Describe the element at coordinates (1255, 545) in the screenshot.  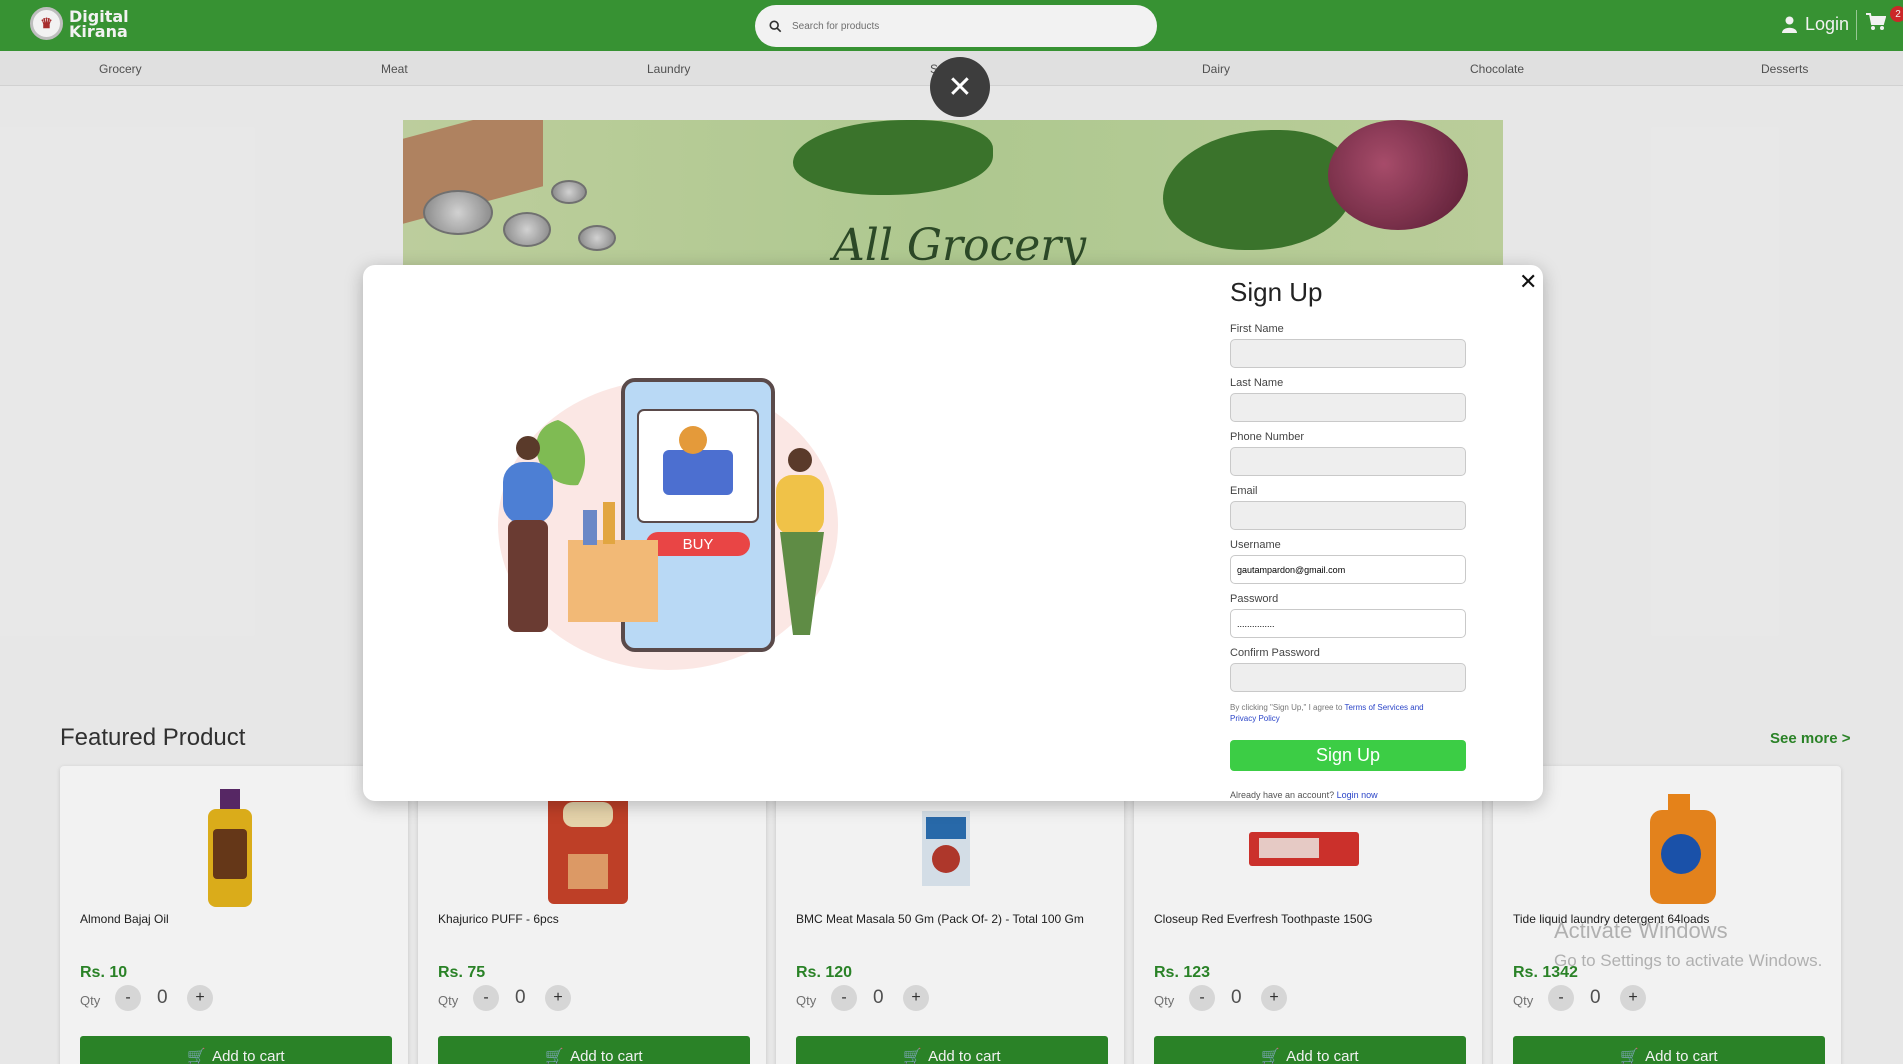
I see `username-label: Username` at that location.